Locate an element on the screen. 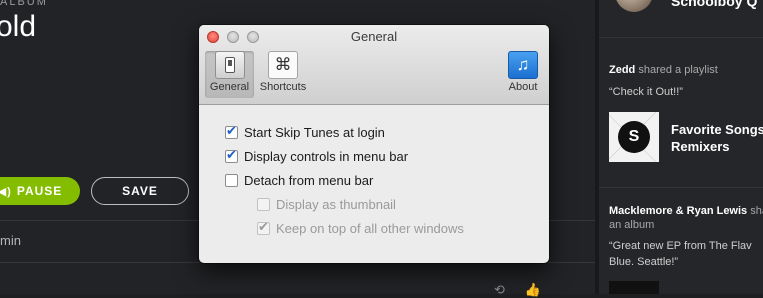 This screenshot has width=763, height=298. option-detach-from-menu-bar: Detach from menu bar is located at coordinates (299, 180).